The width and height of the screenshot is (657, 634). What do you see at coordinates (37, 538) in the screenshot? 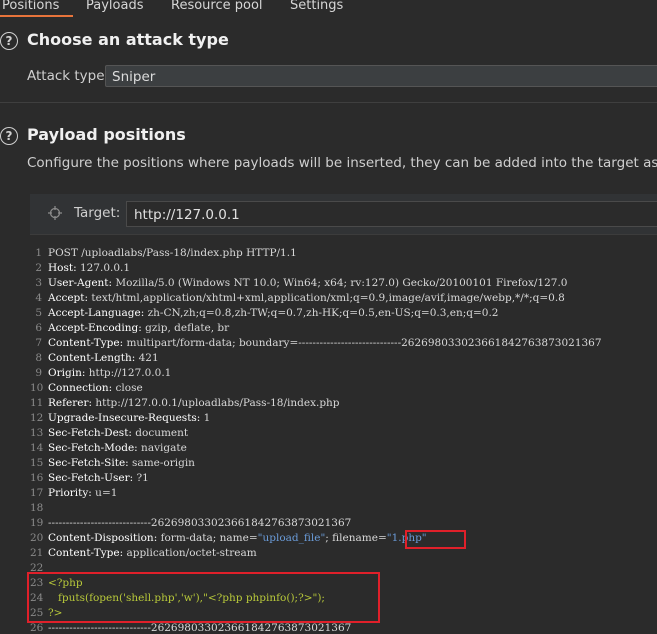
I see `line-number: 20` at bounding box center [37, 538].